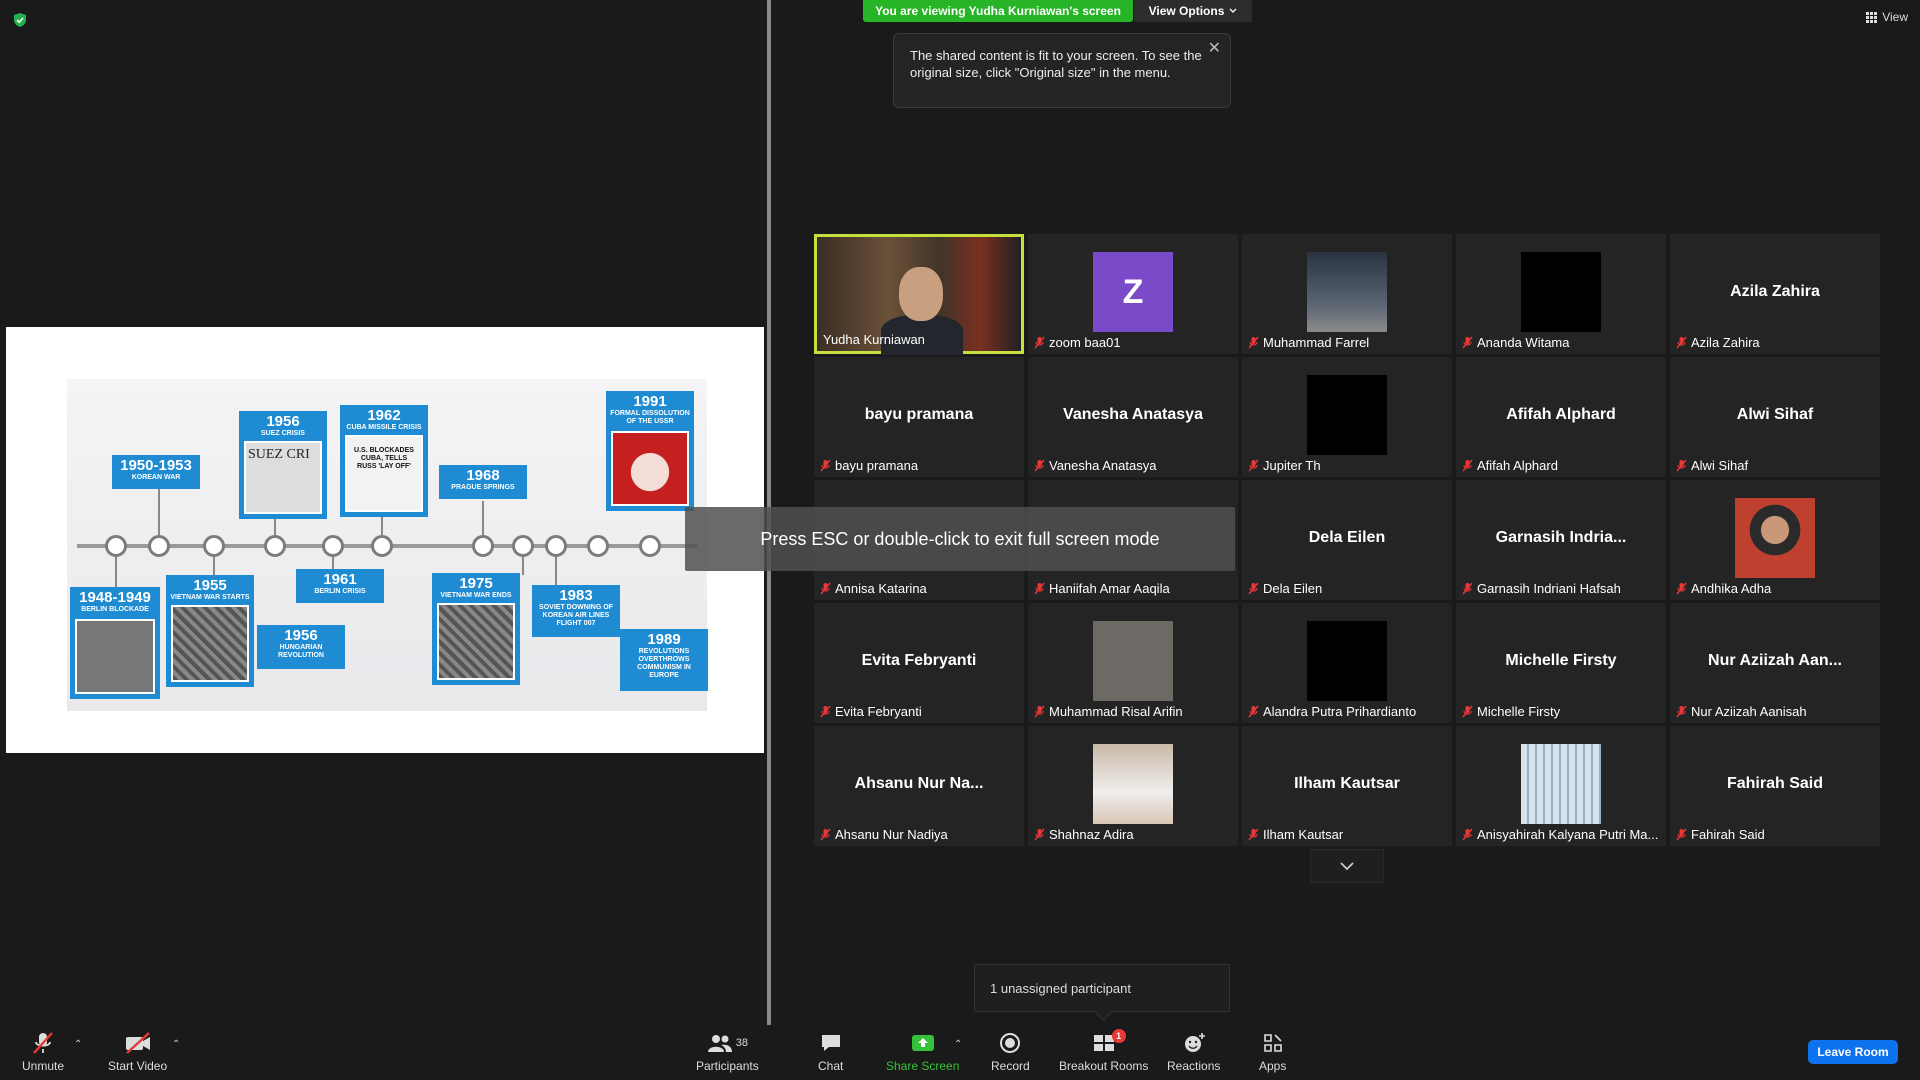  I want to click on participant-tile: Shahnaz Adira, so click(1133, 786).